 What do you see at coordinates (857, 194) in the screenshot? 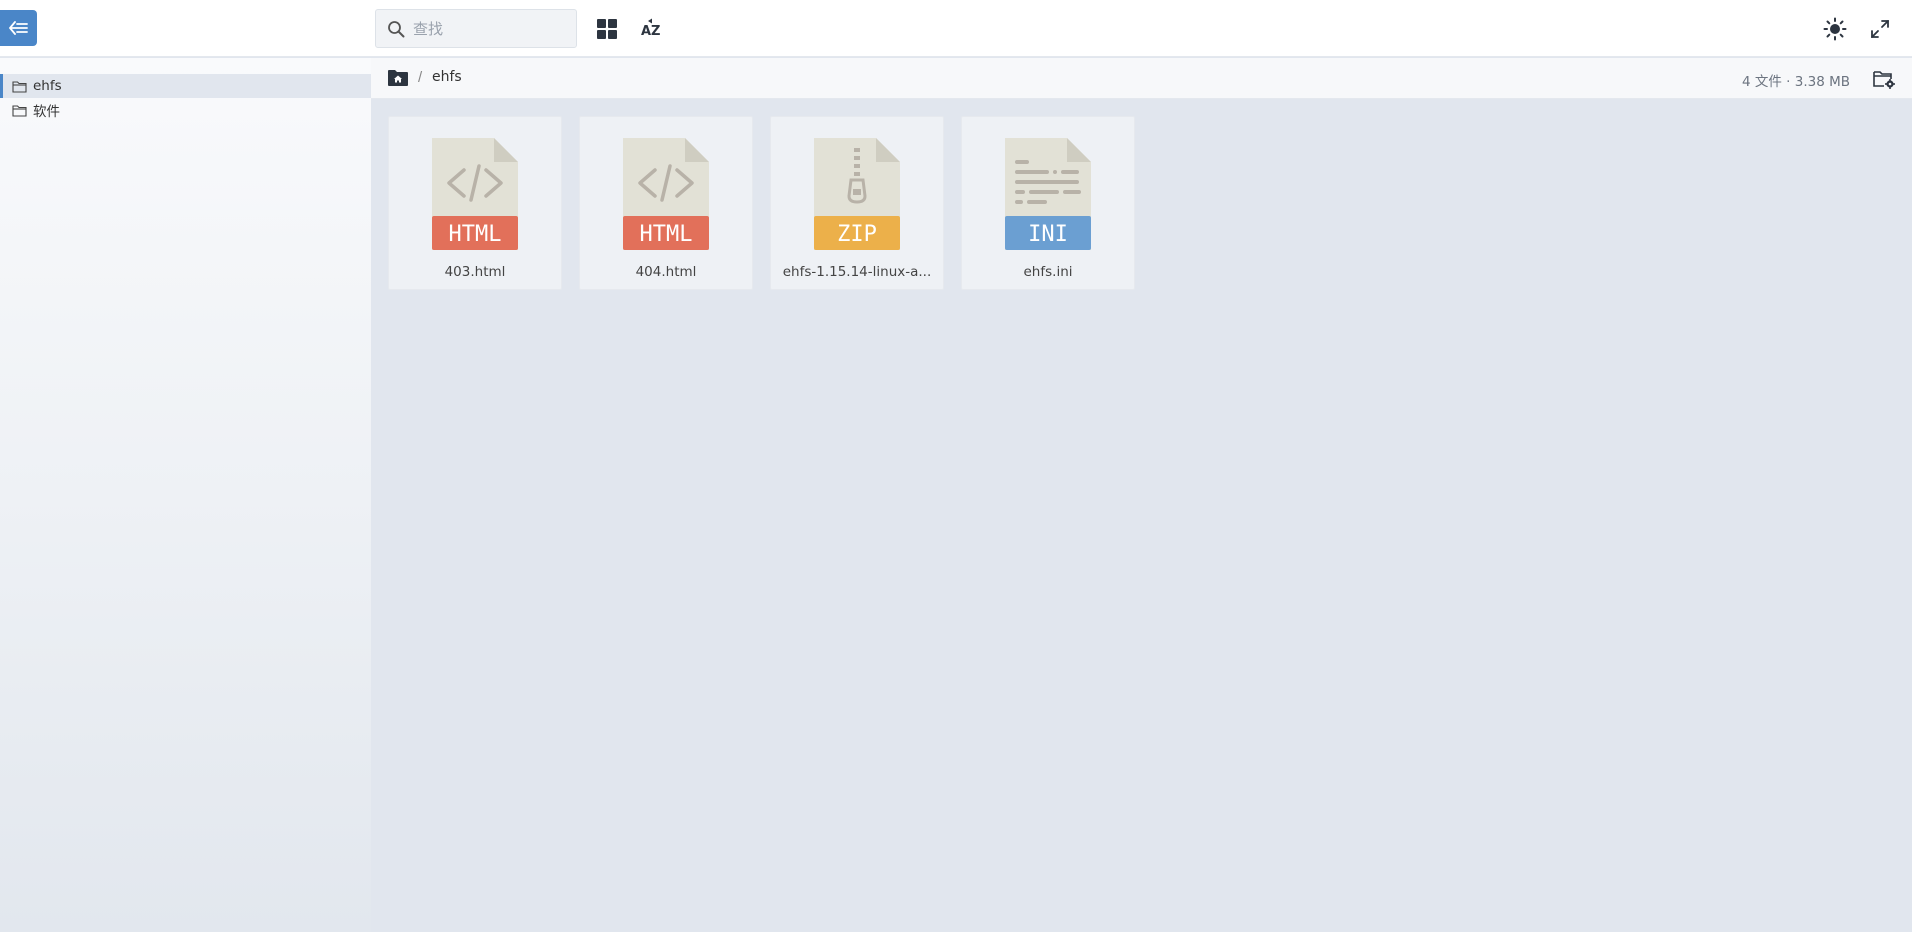
I see `zip-file-icon: ZIP` at bounding box center [857, 194].